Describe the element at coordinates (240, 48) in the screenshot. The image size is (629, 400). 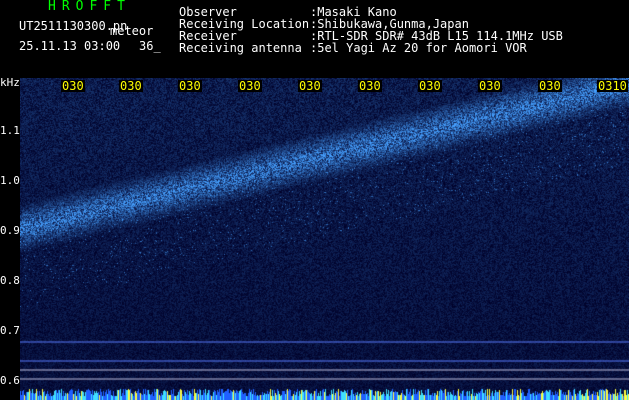
I see `antenna-label: Receiving antenna` at that location.